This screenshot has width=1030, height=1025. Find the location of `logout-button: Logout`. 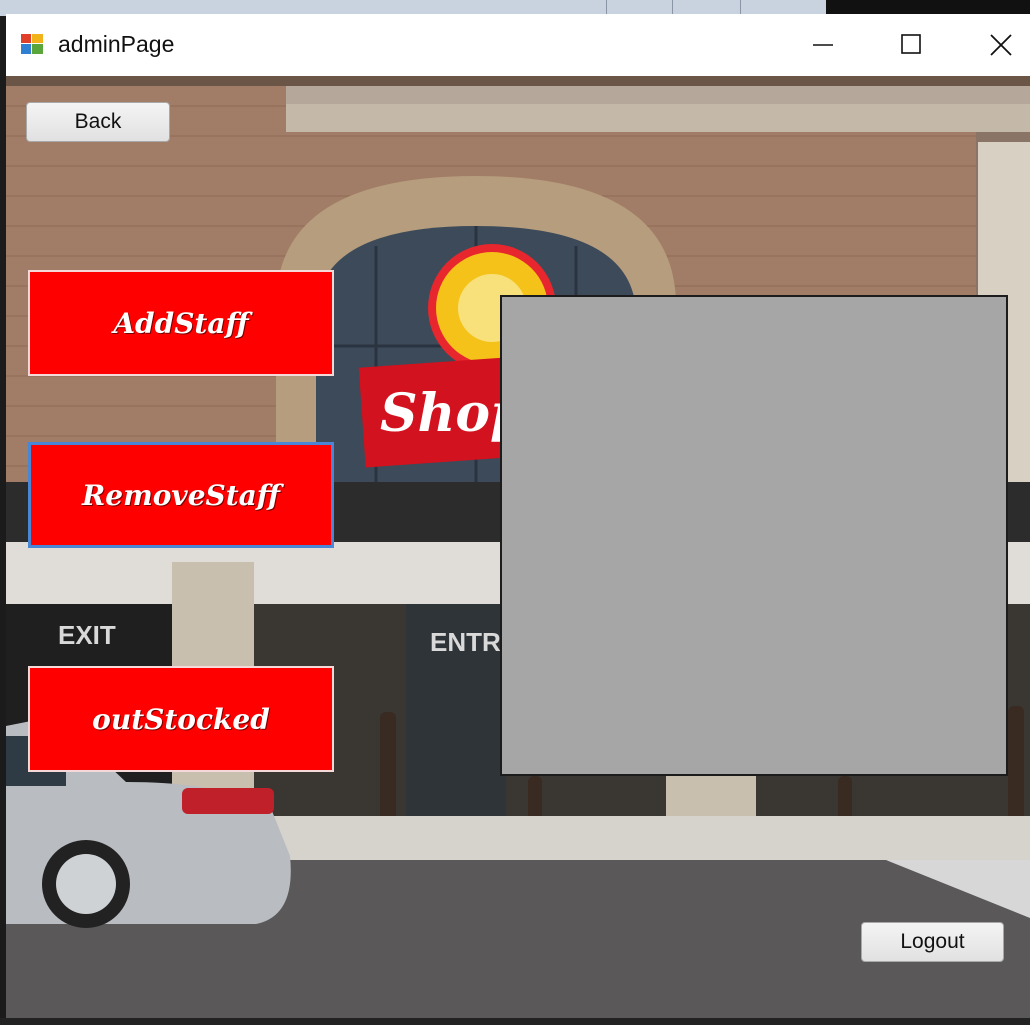

logout-button: Logout is located at coordinates (932, 942).